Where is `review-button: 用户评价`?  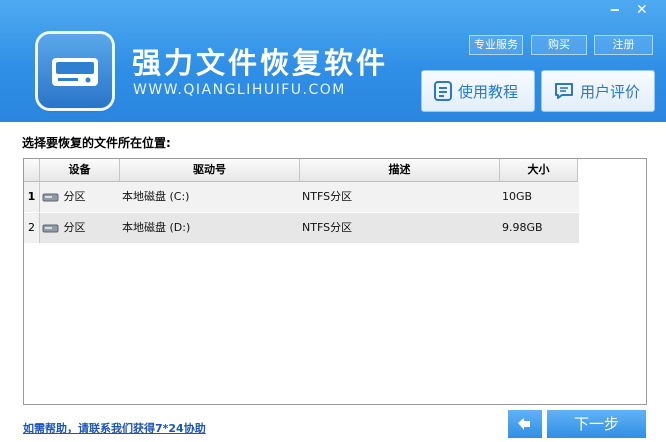
review-button: 用户评价 is located at coordinates (598, 91).